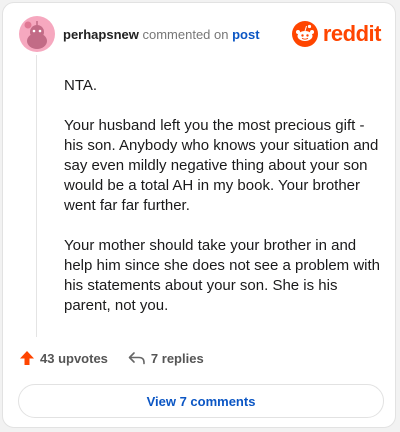 Image resolution: width=400 pixels, height=432 pixels. Describe the element at coordinates (177, 358) in the screenshot. I see `reply-count: 7 replies` at that location.